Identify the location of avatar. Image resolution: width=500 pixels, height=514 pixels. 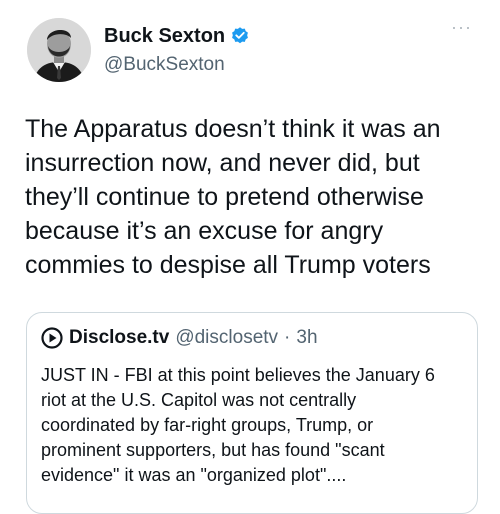
(59, 50).